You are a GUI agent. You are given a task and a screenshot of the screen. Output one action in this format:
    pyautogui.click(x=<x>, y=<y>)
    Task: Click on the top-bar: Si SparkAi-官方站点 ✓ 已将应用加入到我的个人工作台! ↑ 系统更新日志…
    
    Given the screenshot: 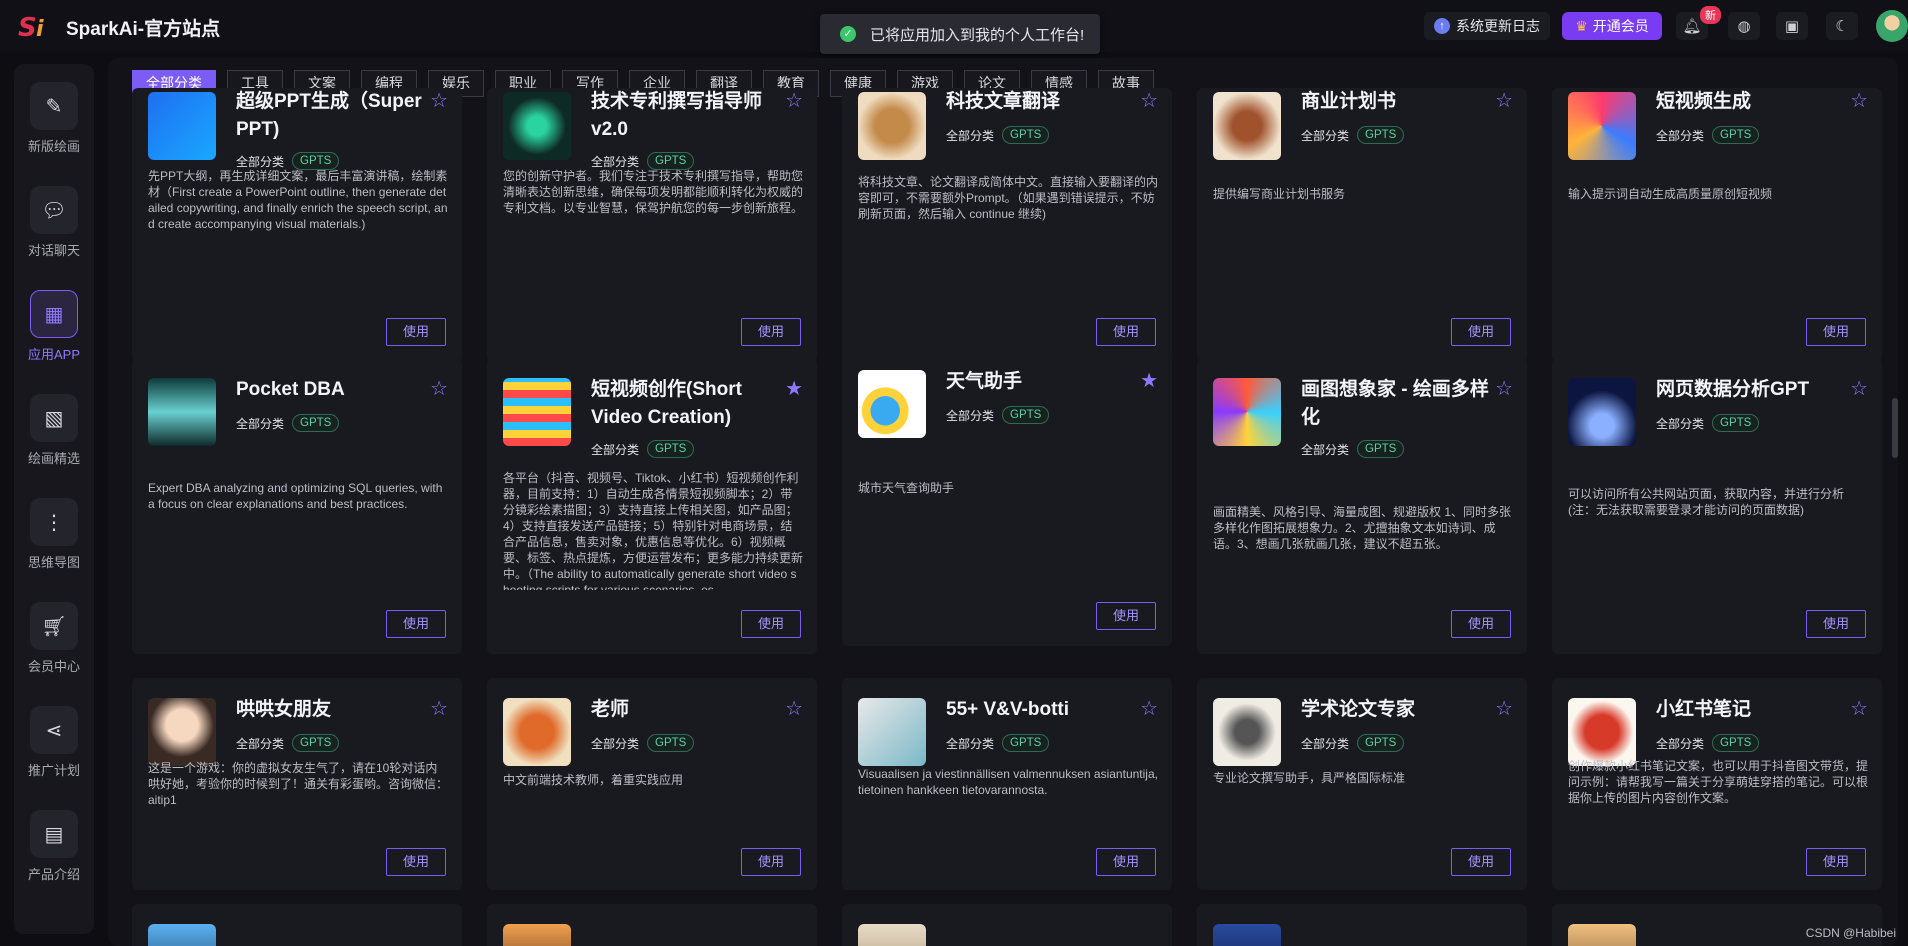 What is the action you would take?
    pyautogui.click(x=954, y=27)
    